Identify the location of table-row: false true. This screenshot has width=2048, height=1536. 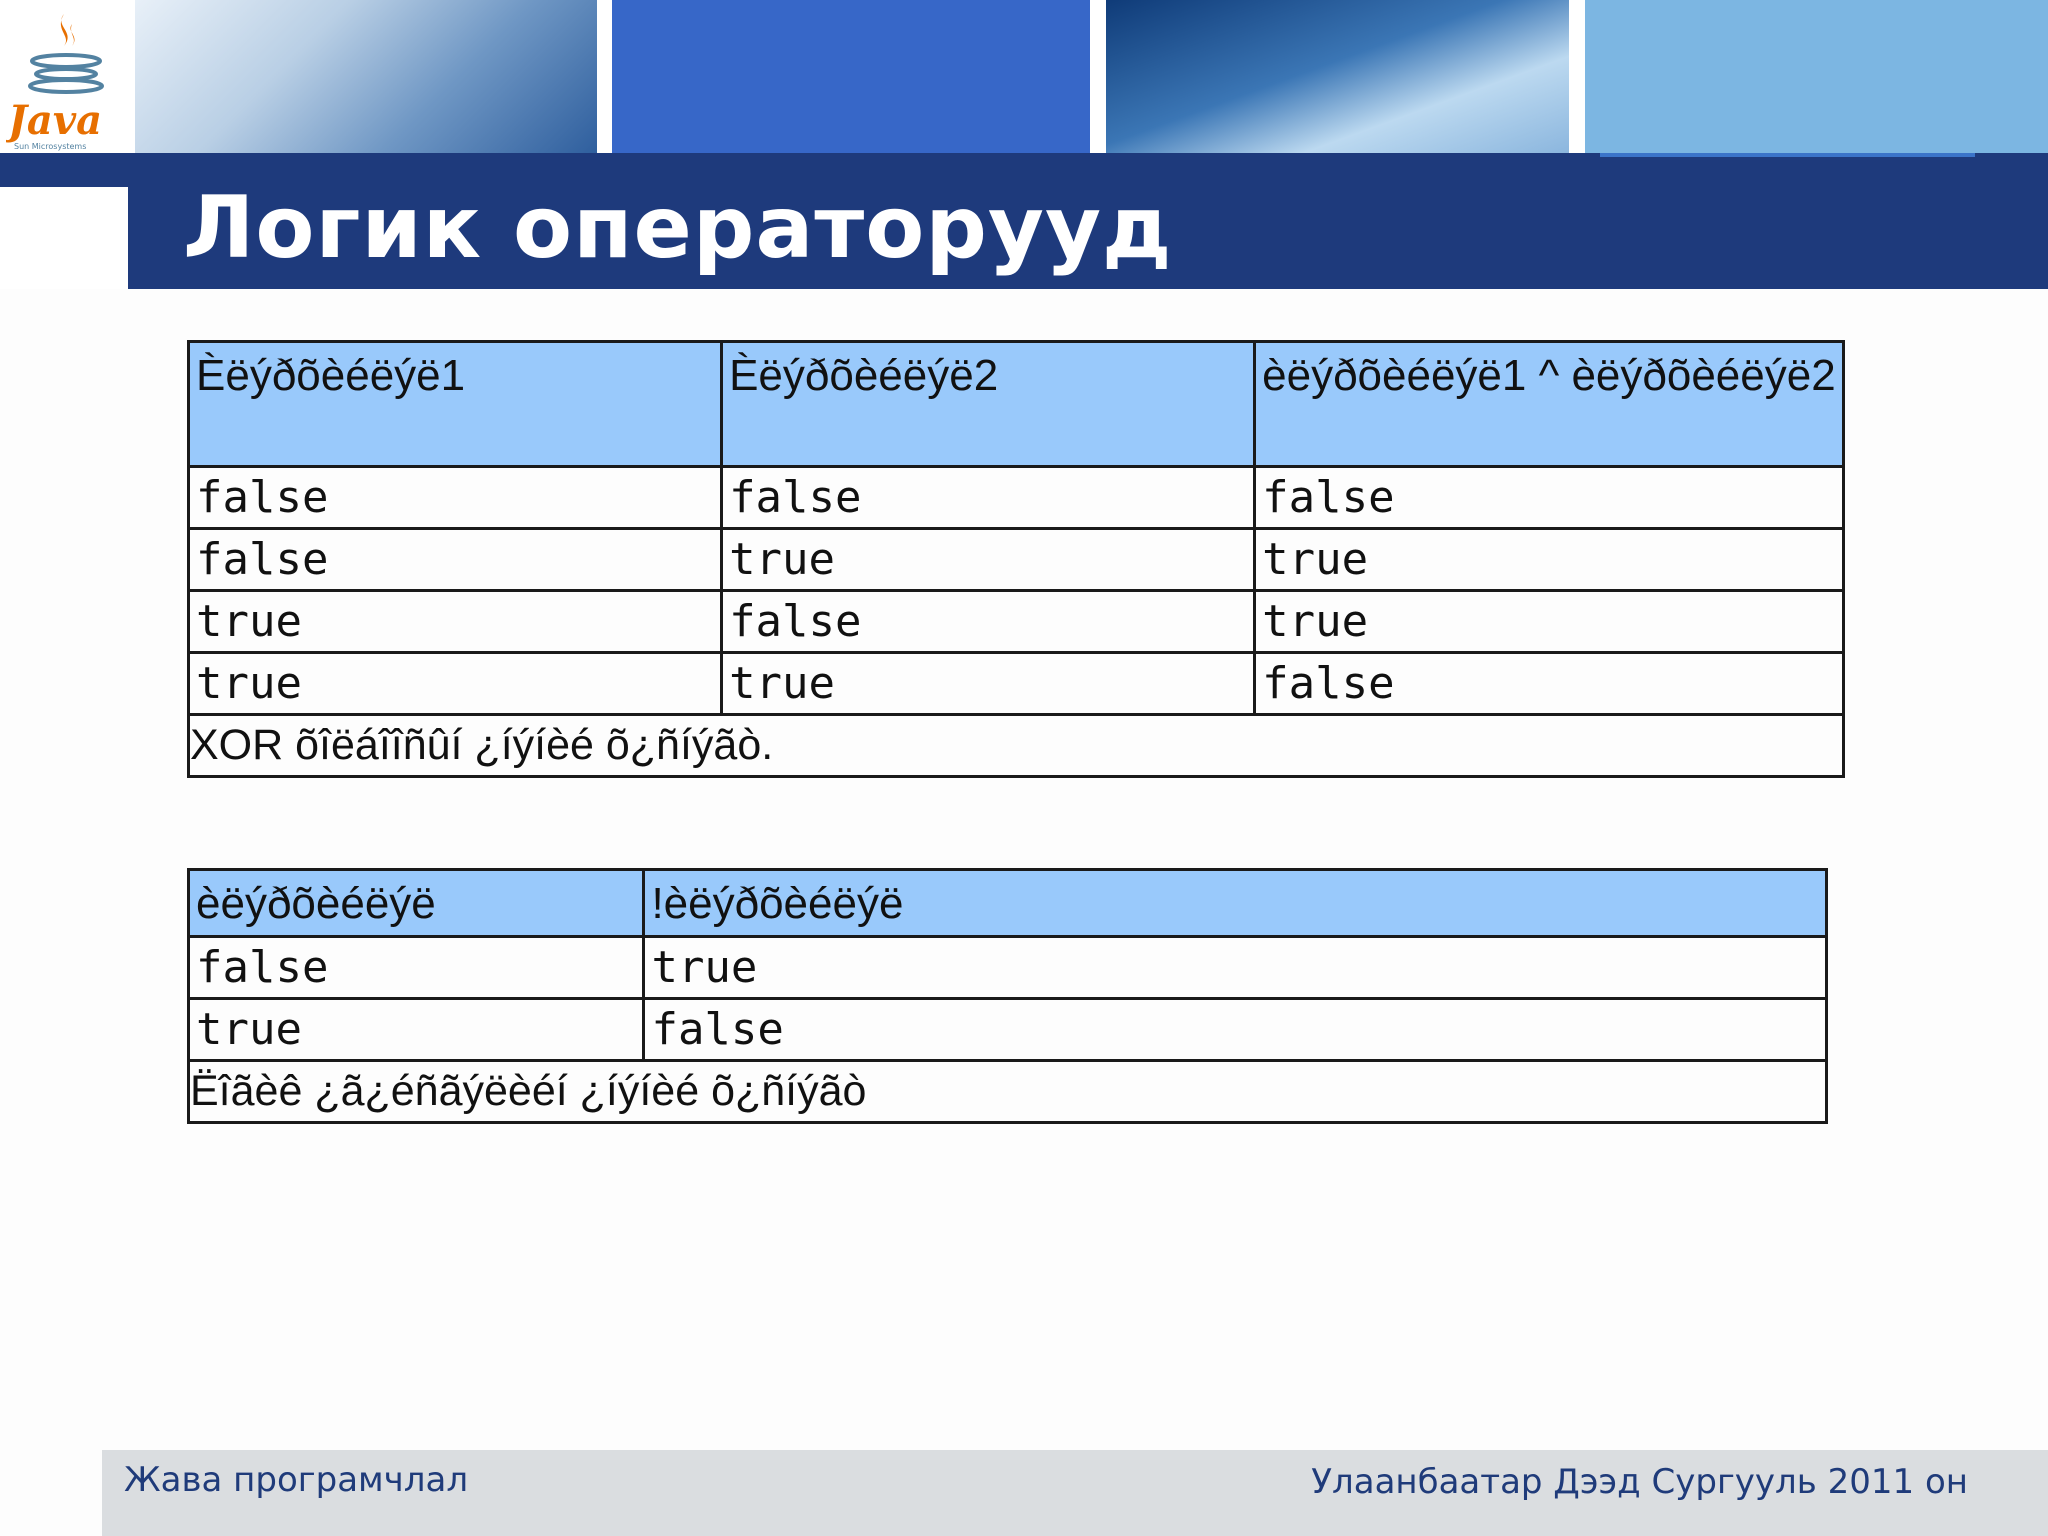
(1007, 967).